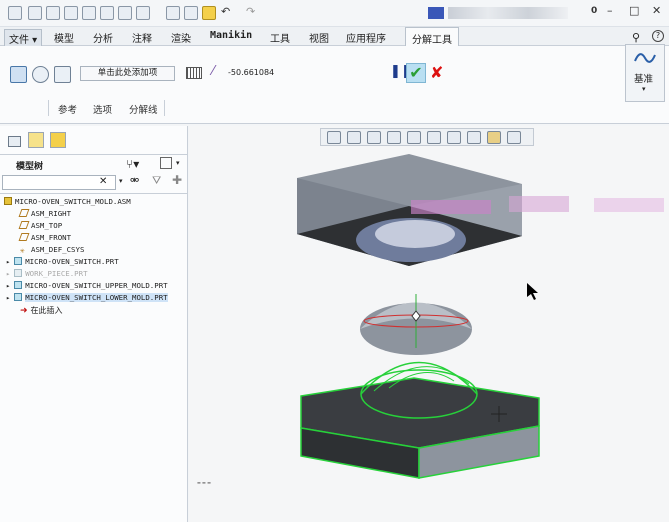  Describe the element at coordinates (416, 324) in the screenshot. I see `switch-part` at that location.